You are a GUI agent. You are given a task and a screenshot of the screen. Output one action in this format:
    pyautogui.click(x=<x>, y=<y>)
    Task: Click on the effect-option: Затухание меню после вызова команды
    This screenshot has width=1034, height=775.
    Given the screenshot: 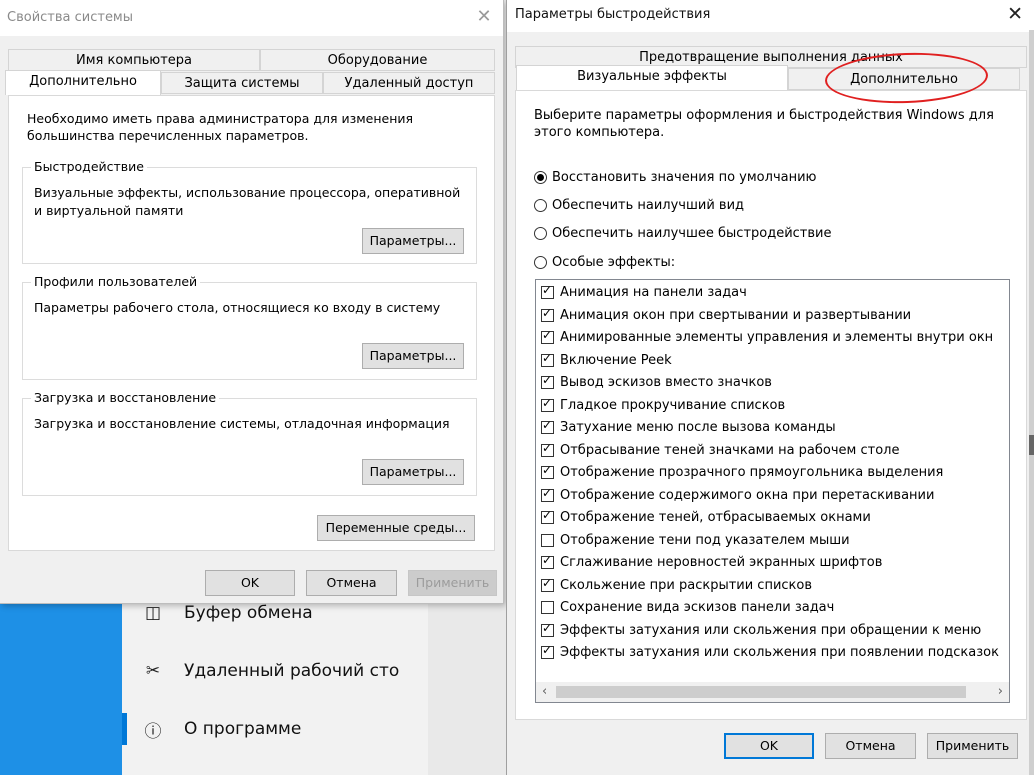 What is the action you would take?
    pyautogui.click(x=688, y=427)
    